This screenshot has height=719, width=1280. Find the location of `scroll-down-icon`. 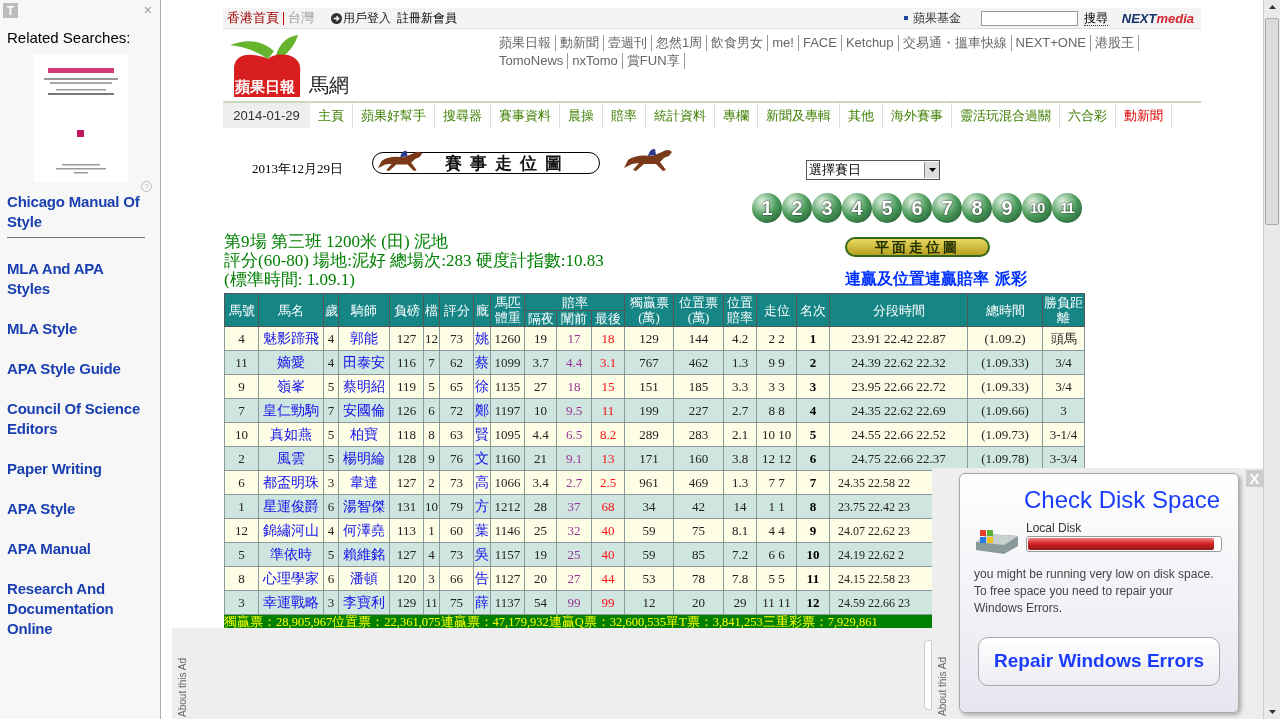

scroll-down-icon is located at coordinates (1272, 712).